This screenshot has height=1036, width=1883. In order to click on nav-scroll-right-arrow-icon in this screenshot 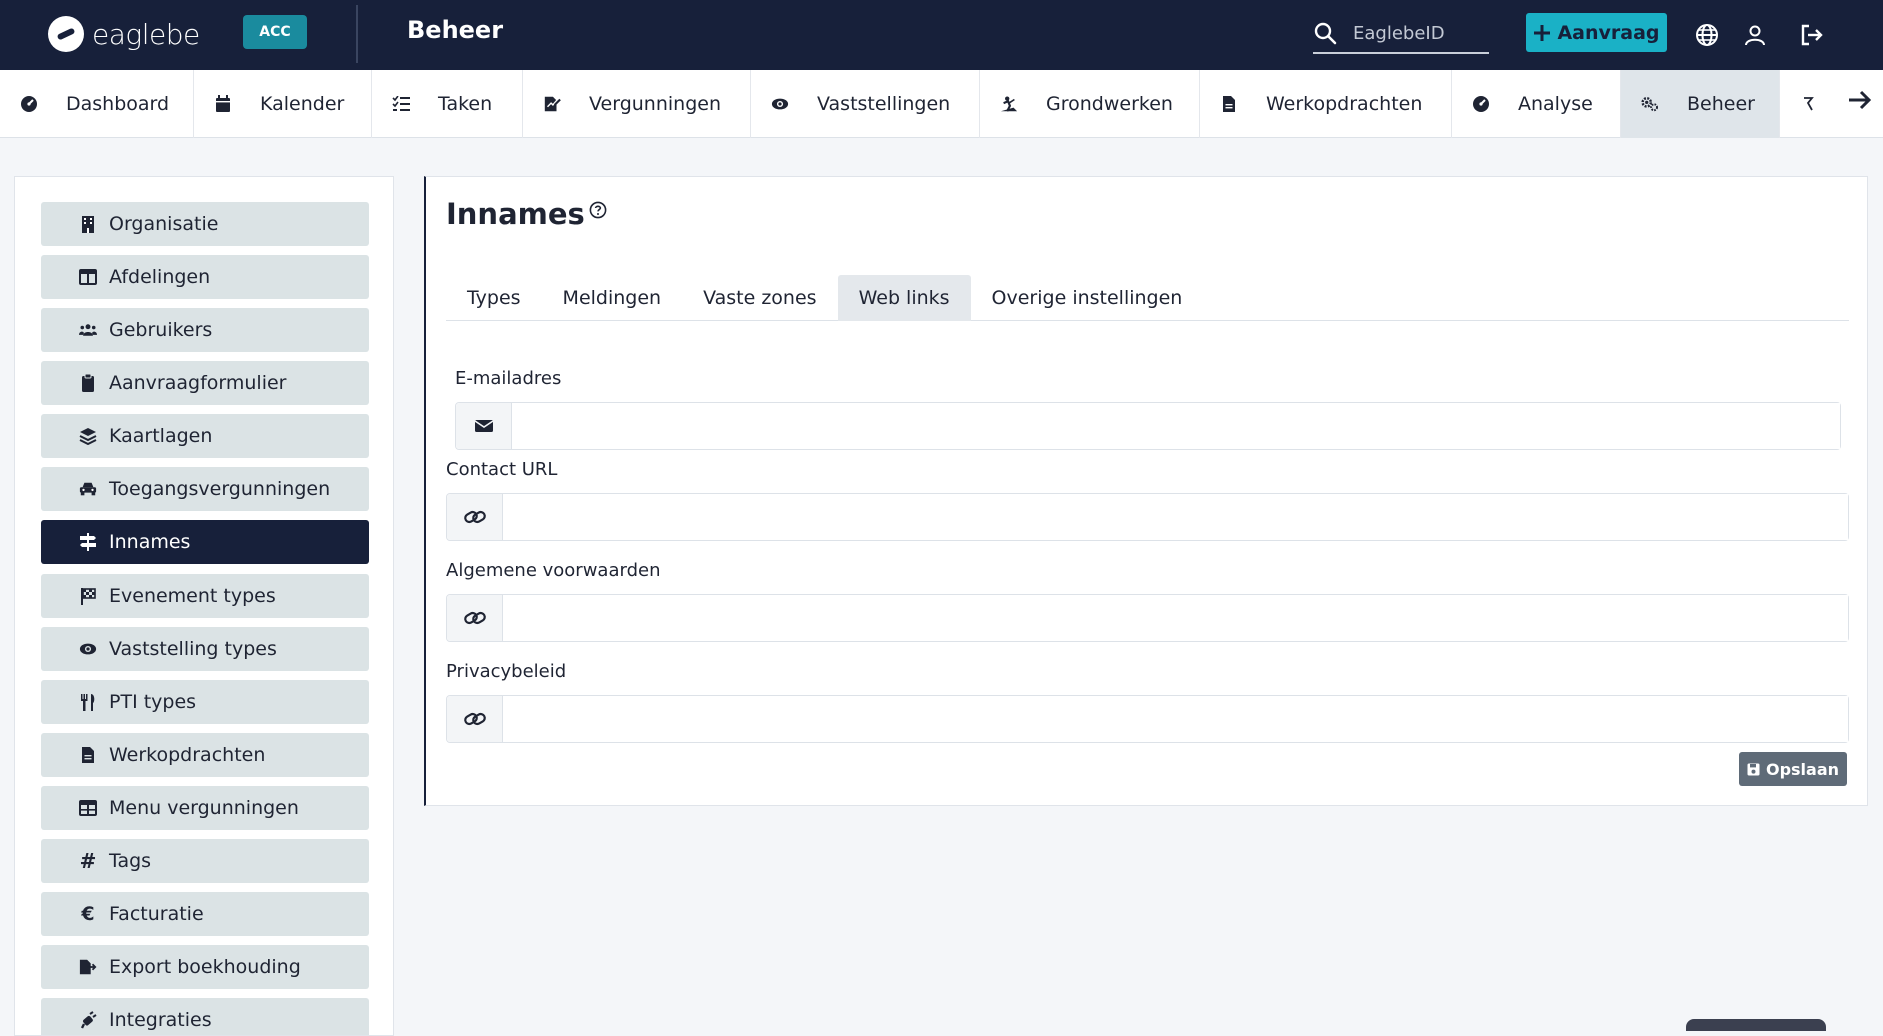, I will do `click(1860, 102)`.